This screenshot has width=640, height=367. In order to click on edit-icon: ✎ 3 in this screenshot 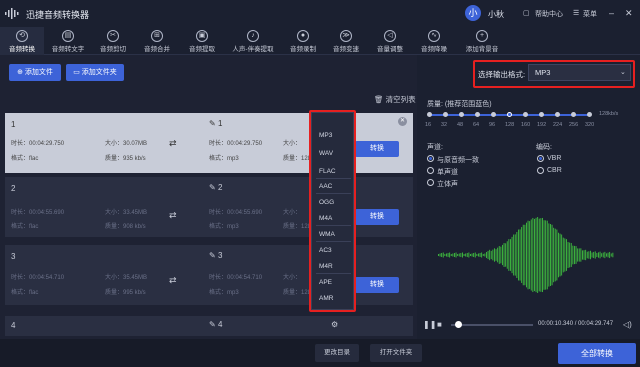, I will do `click(215, 255)`.